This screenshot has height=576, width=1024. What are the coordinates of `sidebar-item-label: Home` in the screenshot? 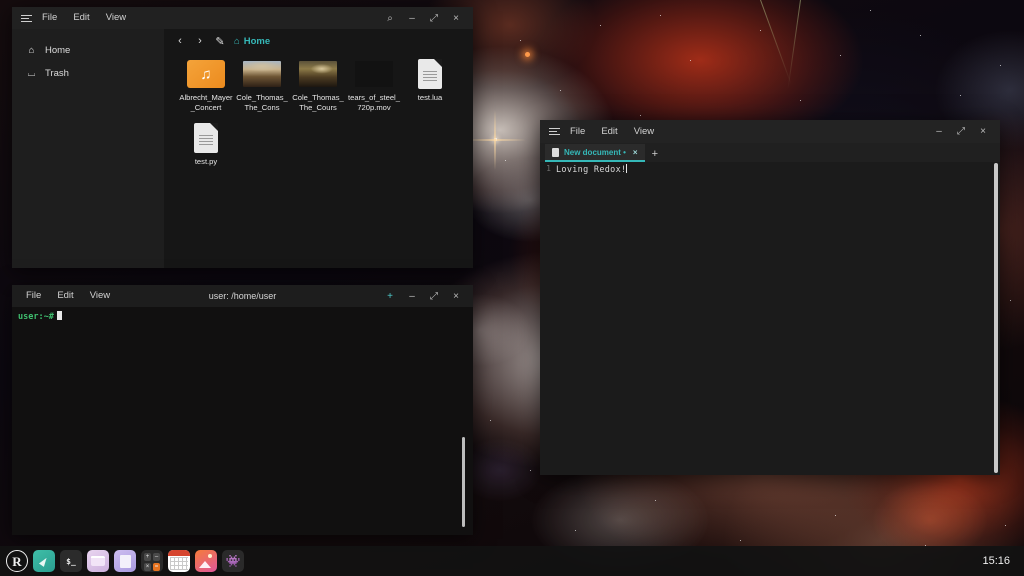 It's located at (58, 50).